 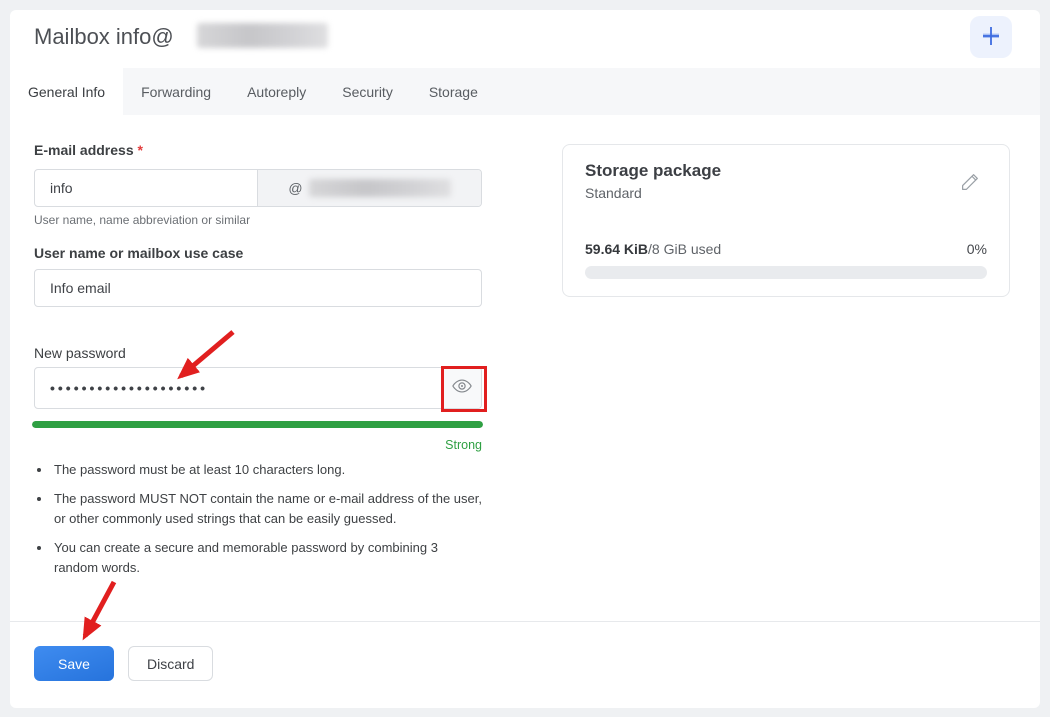 I want to click on email-address-label-text: E-mail address, so click(x=84, y=150).